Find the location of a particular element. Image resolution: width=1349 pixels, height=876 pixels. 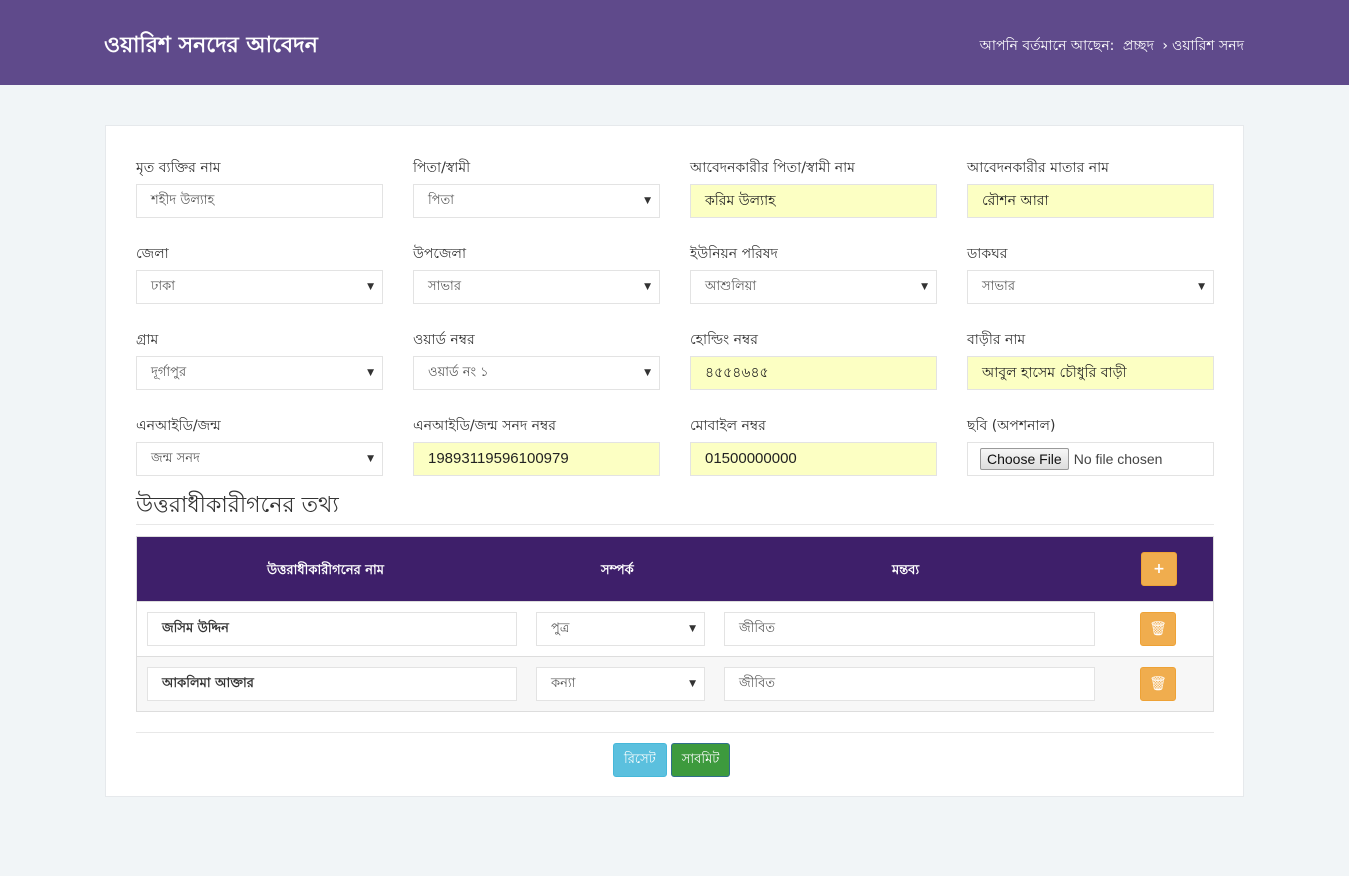

field-label: আবেদনকারীর মাতার নাম is located at coordinates (1038, 168).